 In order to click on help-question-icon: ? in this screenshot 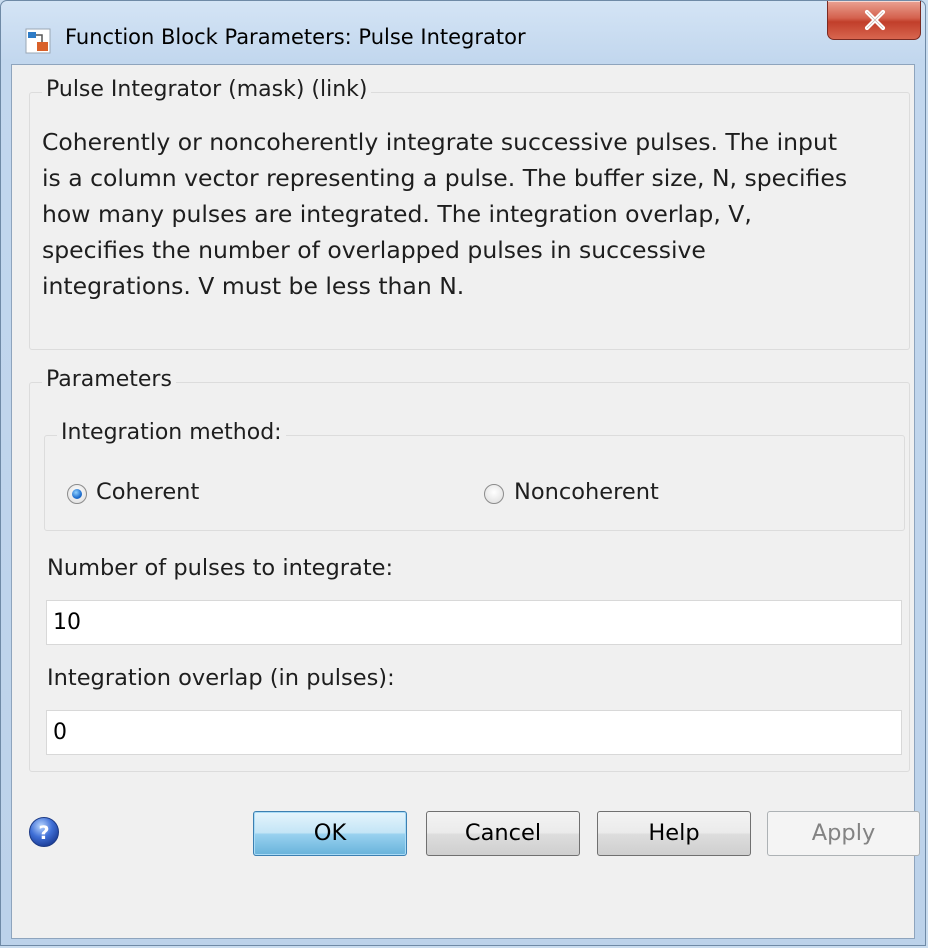, I will do `click(44, 832)`.